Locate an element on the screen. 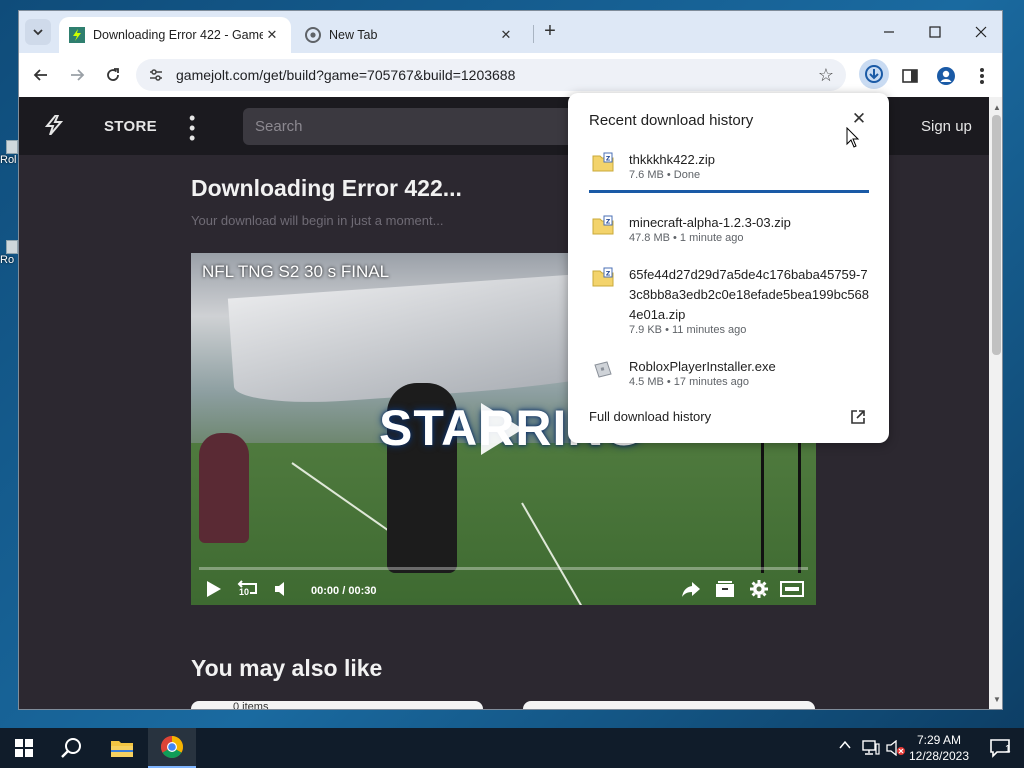  reload-button is located at coordinates (113, 75).